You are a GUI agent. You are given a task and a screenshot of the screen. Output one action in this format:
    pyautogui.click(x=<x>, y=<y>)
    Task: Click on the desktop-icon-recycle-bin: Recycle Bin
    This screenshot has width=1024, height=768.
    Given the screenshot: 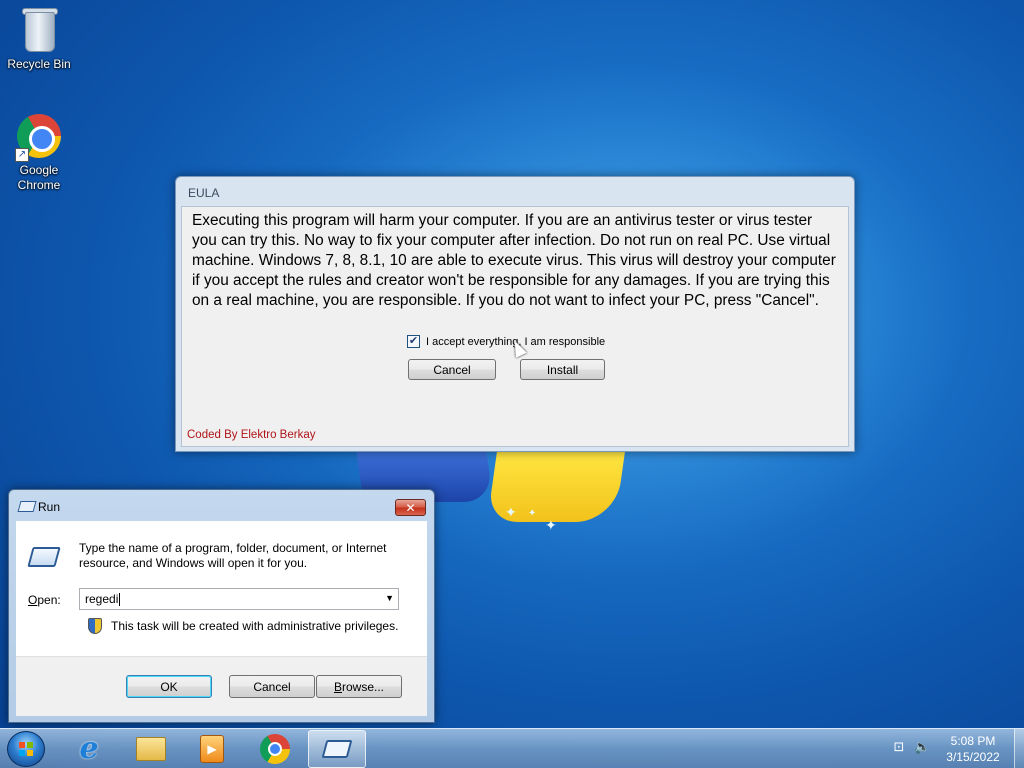 What is the action you would take?
    pyautogui.click(x=39, y=38)
    